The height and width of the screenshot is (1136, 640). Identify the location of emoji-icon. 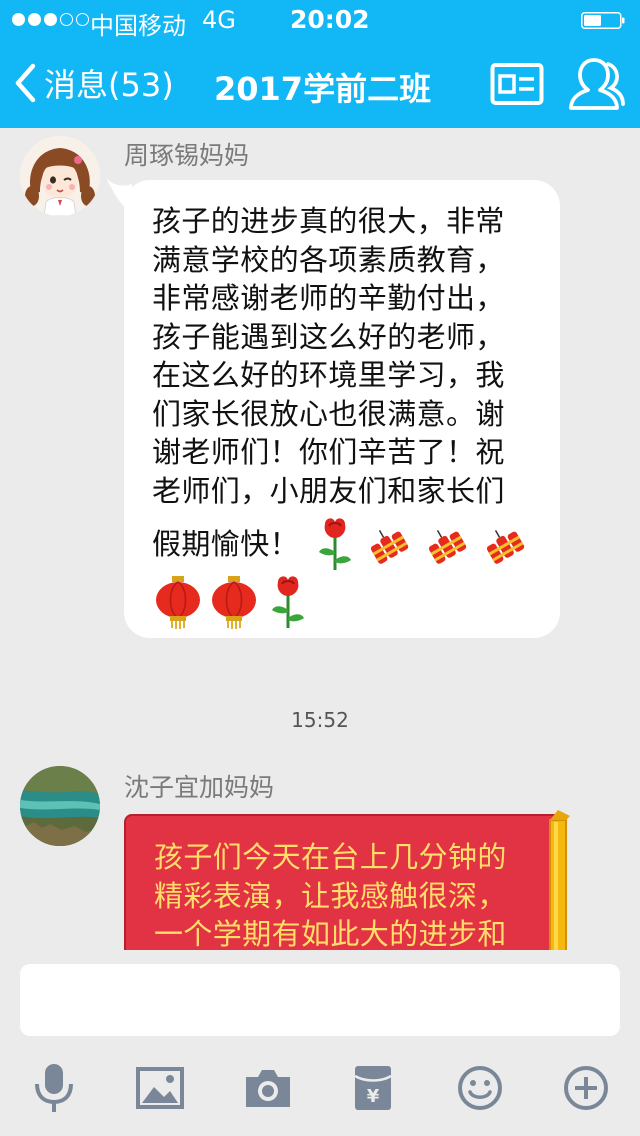
(480, 1088).